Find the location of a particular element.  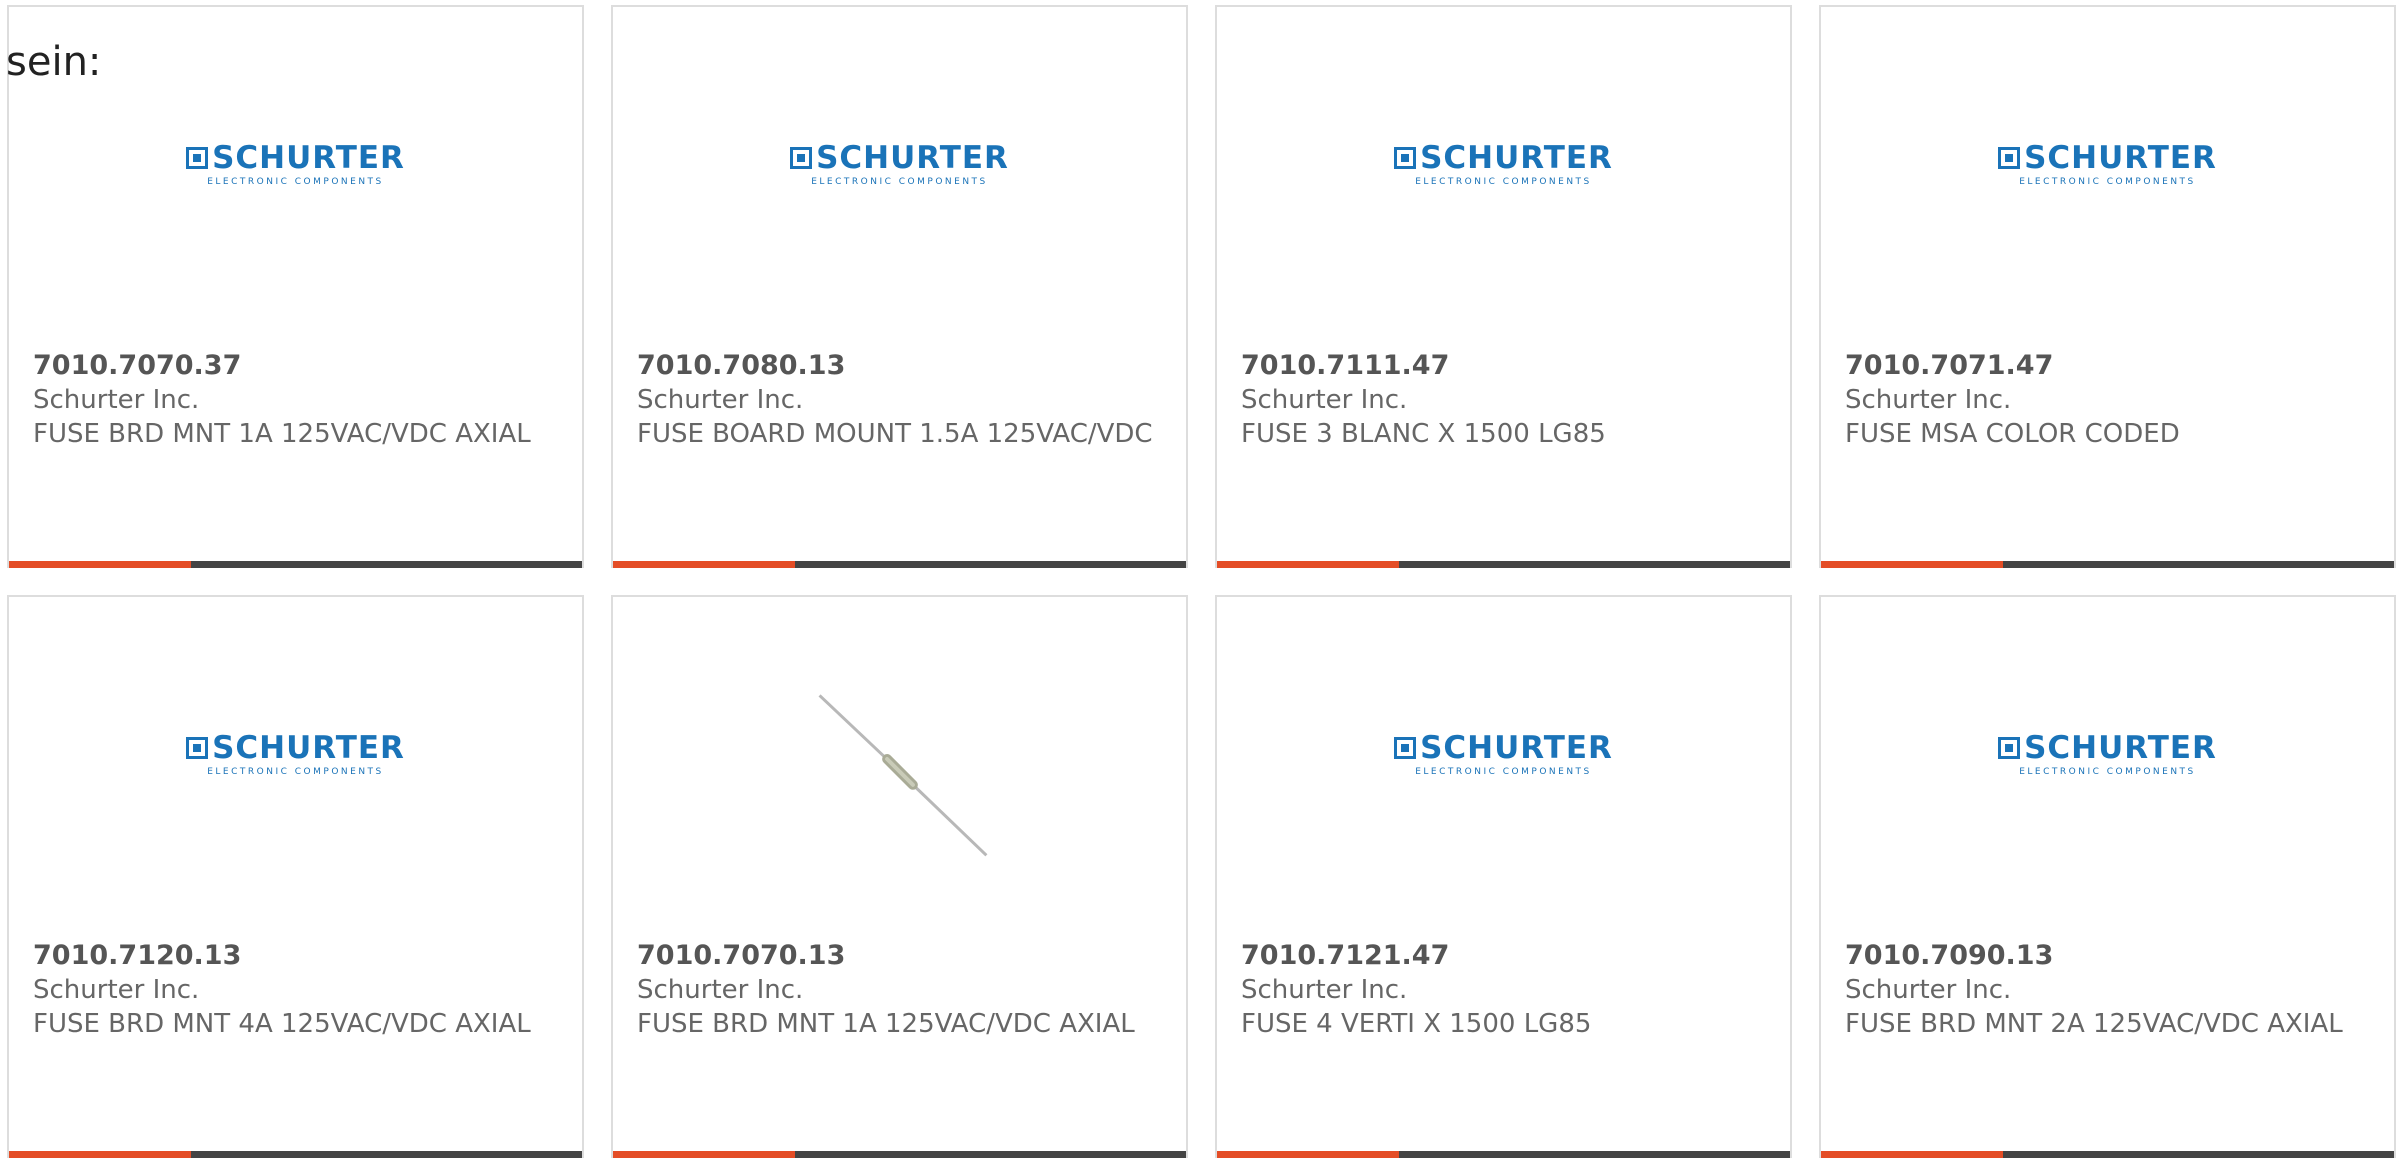

product-description: FUSE BRD MNT 2A 125VAC/VDC AXIAL is located at coordinates (2094, 1024).